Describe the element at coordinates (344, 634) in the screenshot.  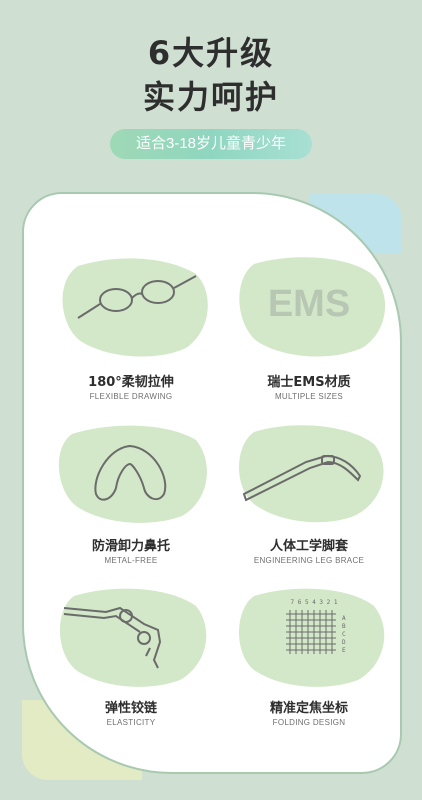
I see `svg-text: C` at that location.